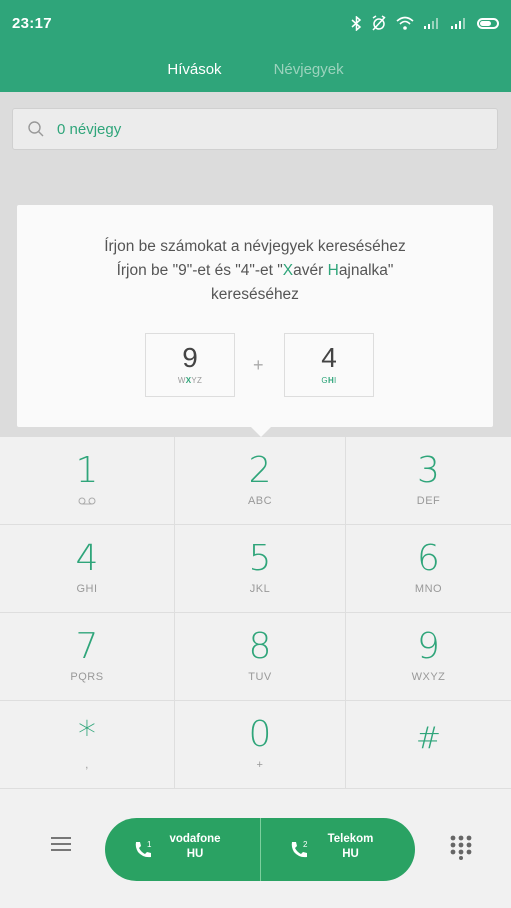  Describe the element at coordinates (190, 365) in the screenshot. I see `example-key-9: 9 WXYZ` at that location.